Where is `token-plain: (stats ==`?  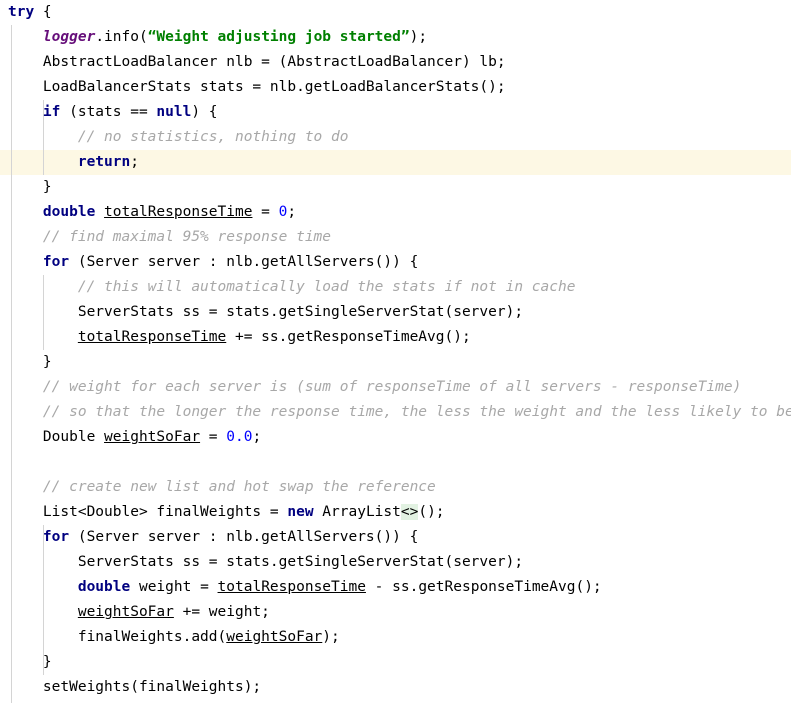 token-plain: (stats == is located at coordinates (108, 112).